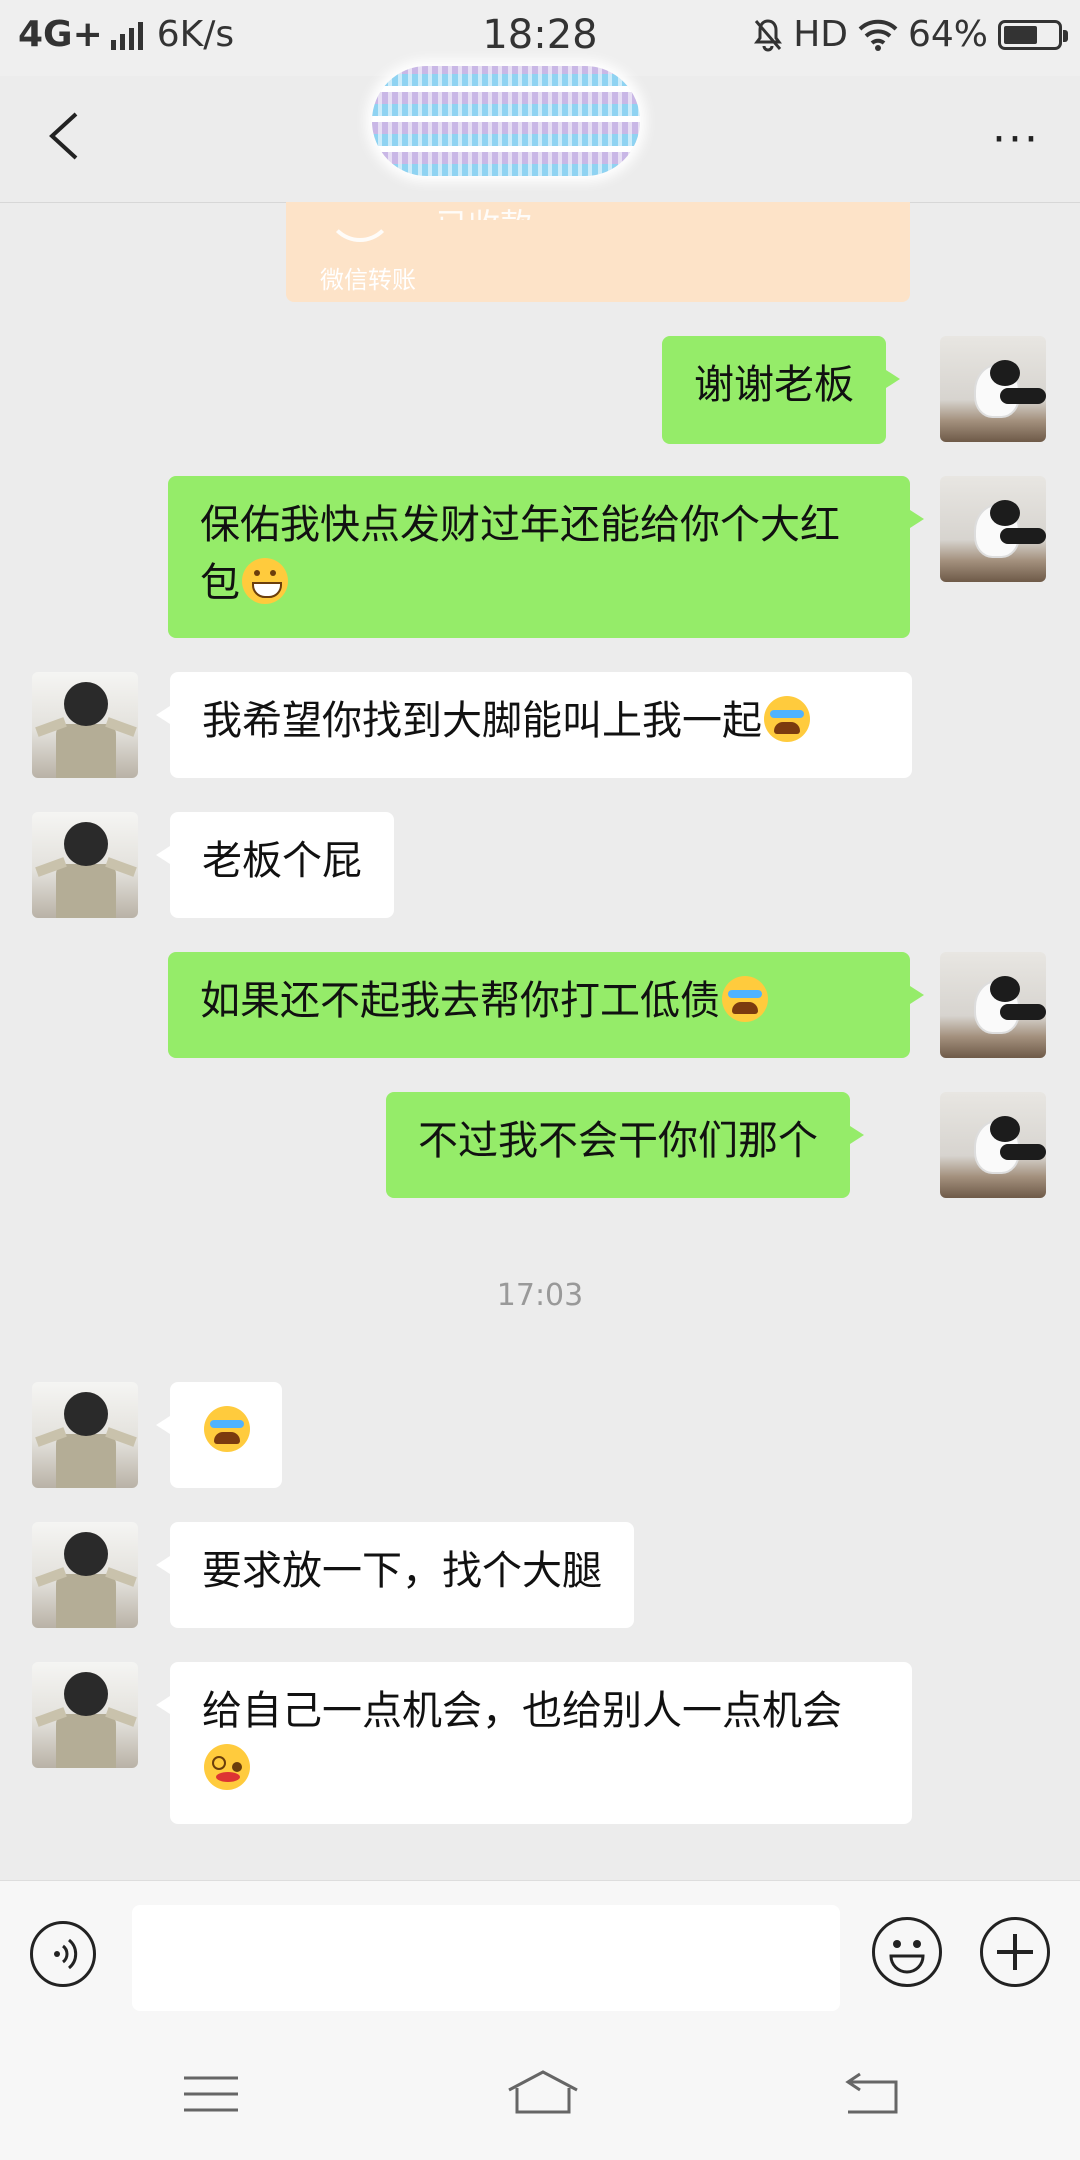 Image resolution: width=1080 pixels, height=2160 pixels. What do you see at coordinates (265, 581) in the screenshot?
I see `grinning-face-icon` at bounding box center [265, 581].